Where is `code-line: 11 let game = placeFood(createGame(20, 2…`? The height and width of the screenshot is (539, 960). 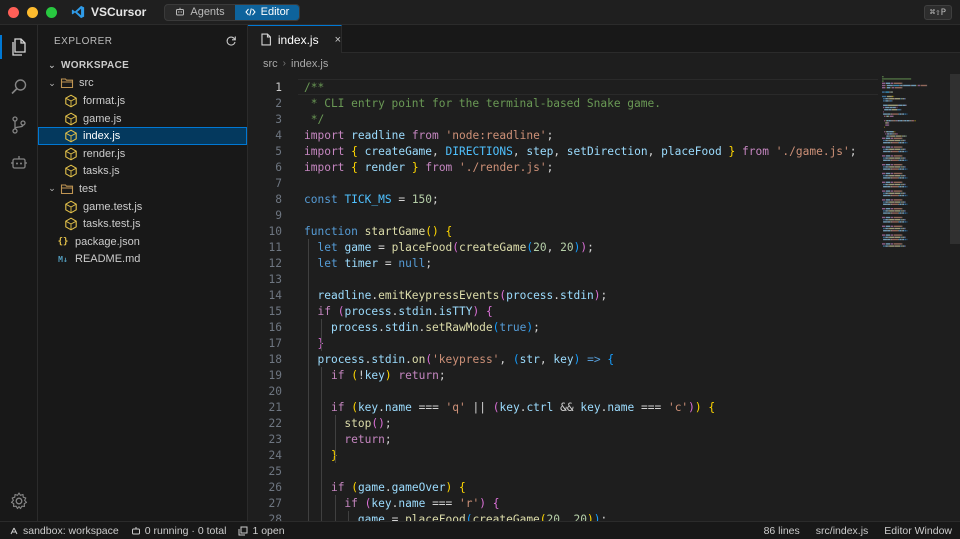 code-line: 11 let game = placeFood(createGame(20, 2… is located at coordinates (563, 247).